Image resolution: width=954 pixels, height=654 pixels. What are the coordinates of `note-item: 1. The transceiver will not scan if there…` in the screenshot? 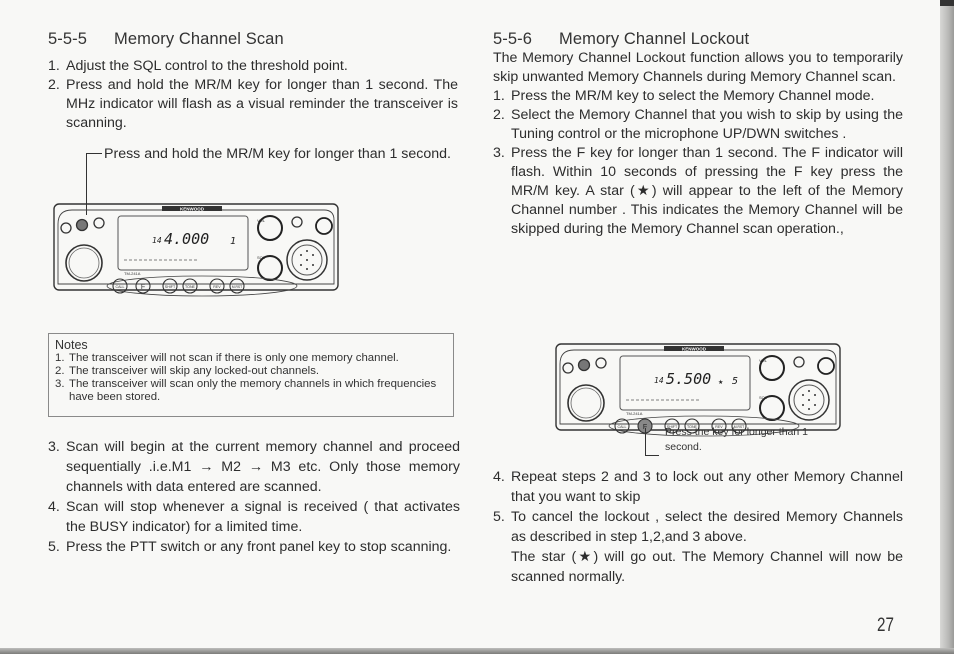 It's located at (227, 358).